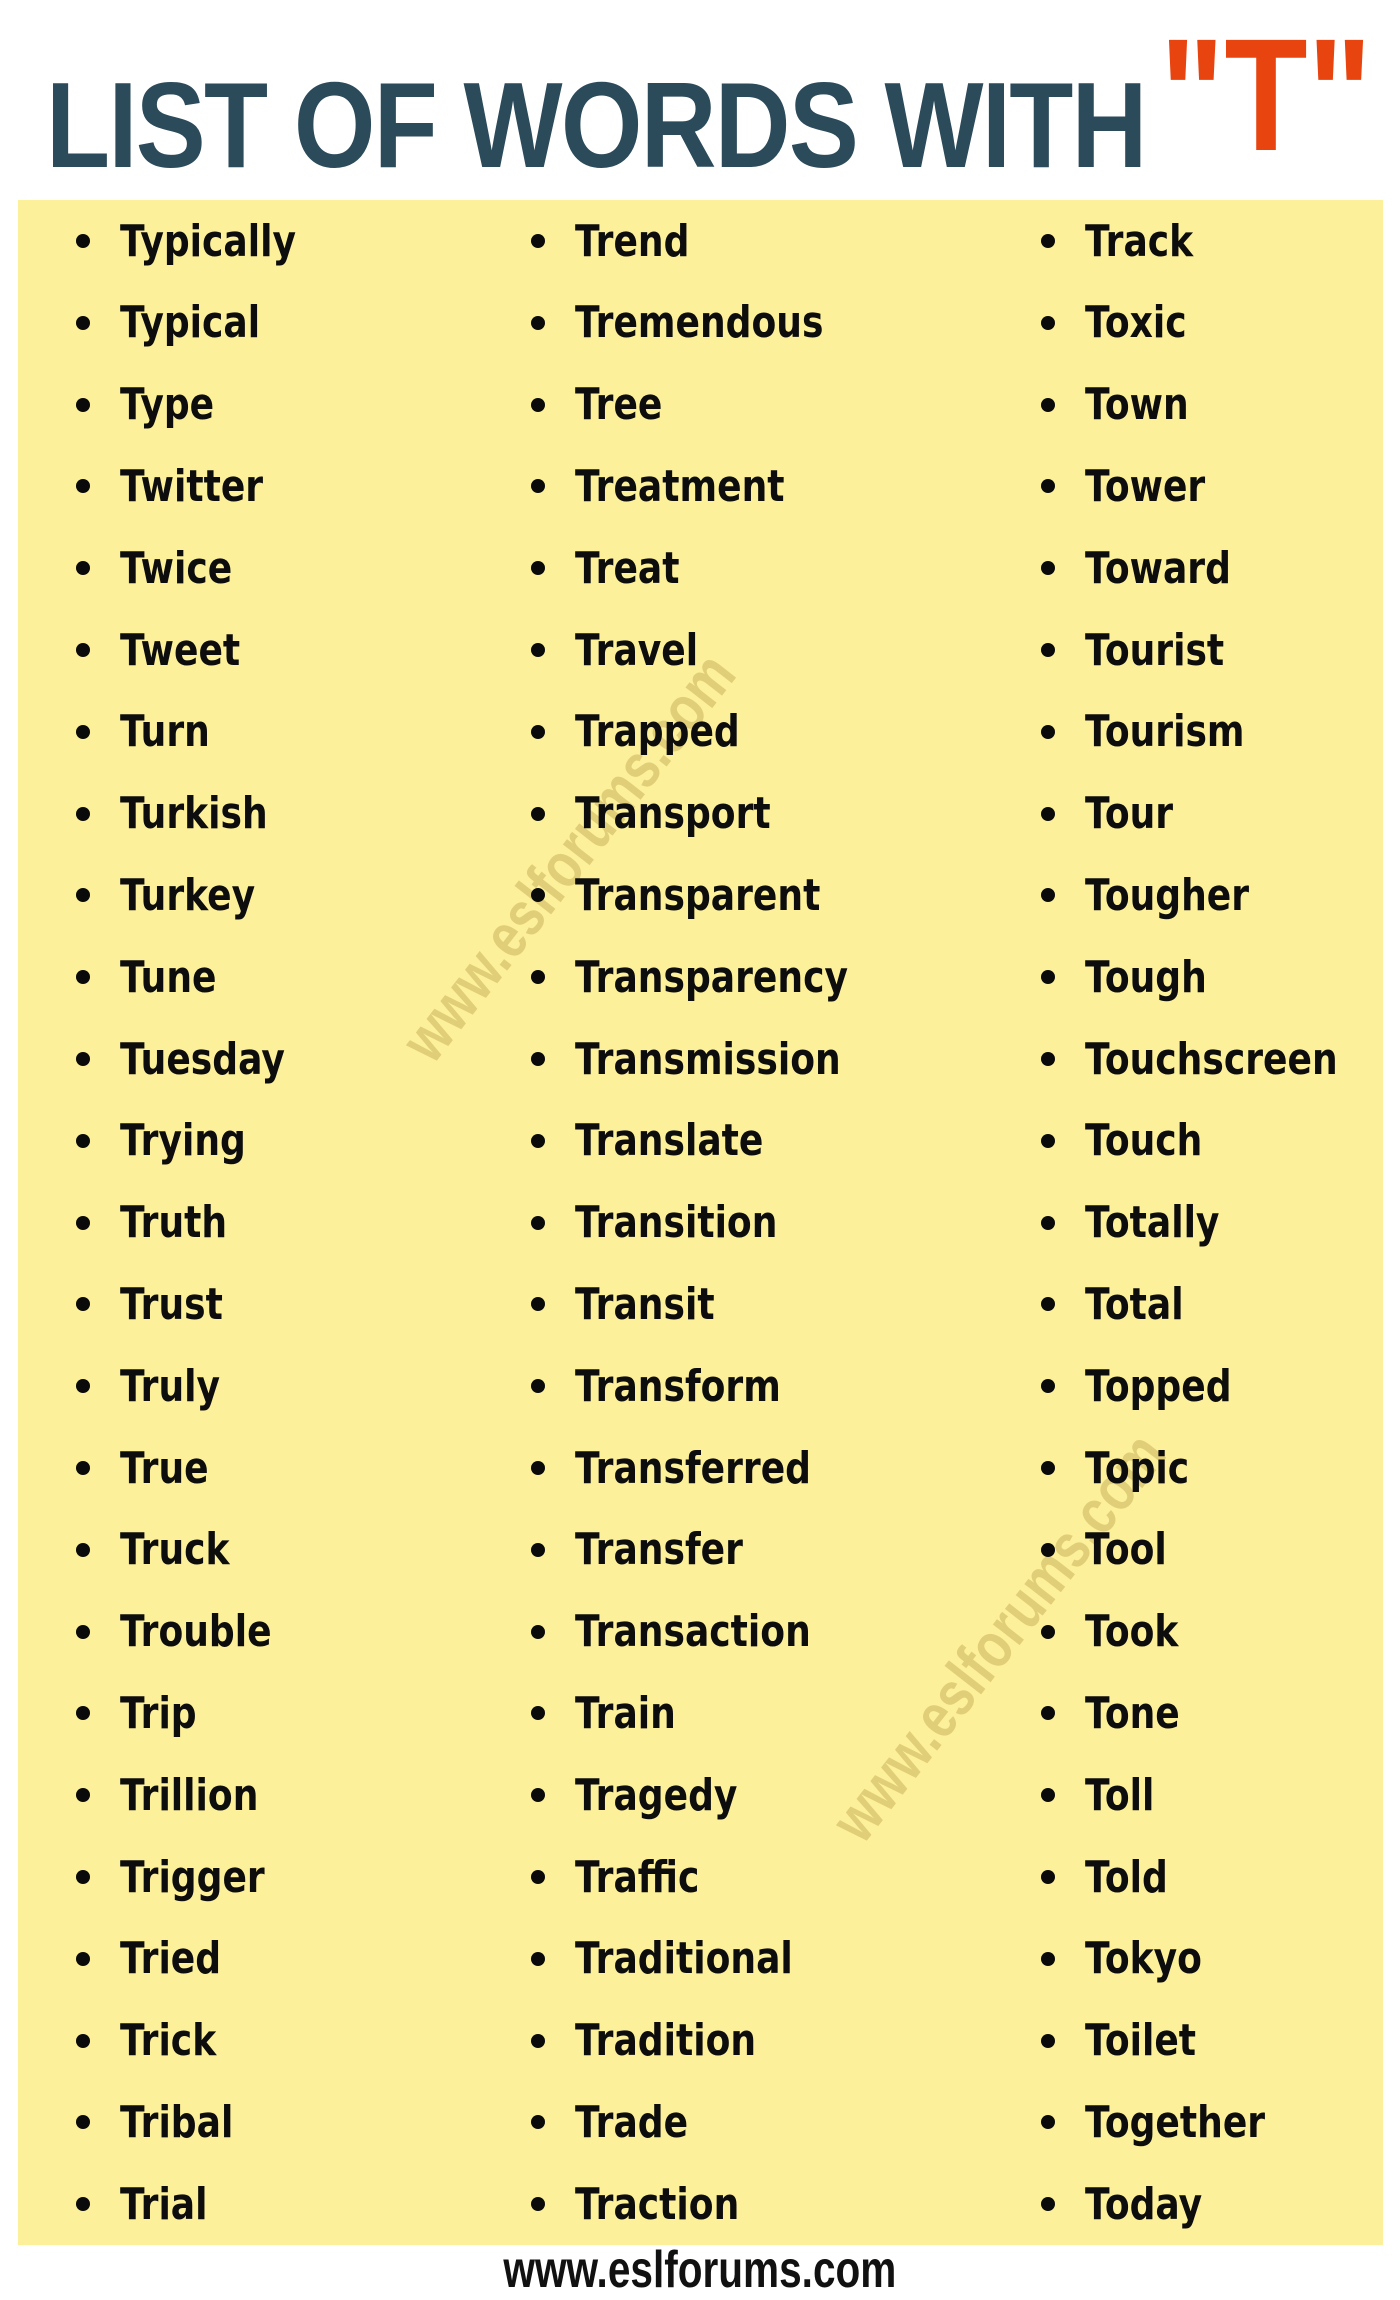 The height and width of the screenshot is (2300, 1400). What do you see at coordinates (160, 1304) in the screenshot?
I see `list-item: Trust` at bounding box center [160, 1304].